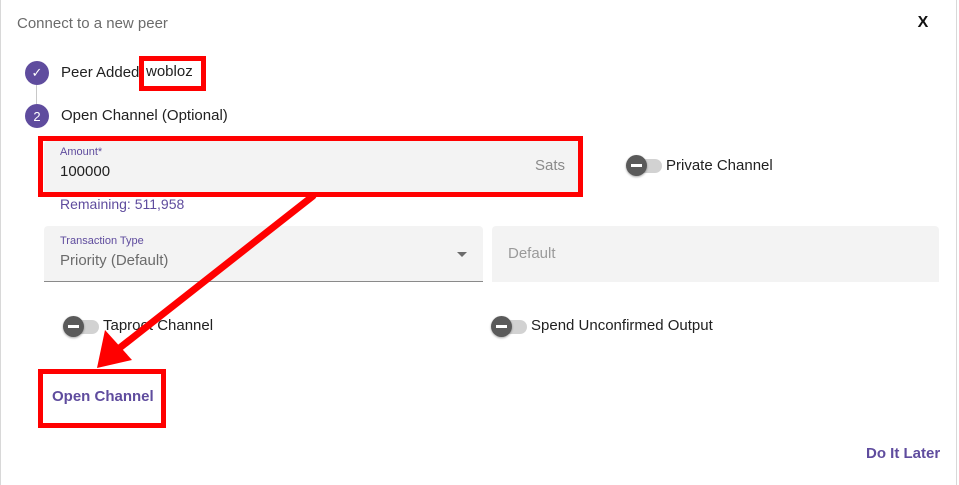 This screenshot has width=959, height=485. Describe the element at coordinates (263, 254) in the screenshot. I see `transaction-type-select: Transaction Type Priority (Default)` at that location.